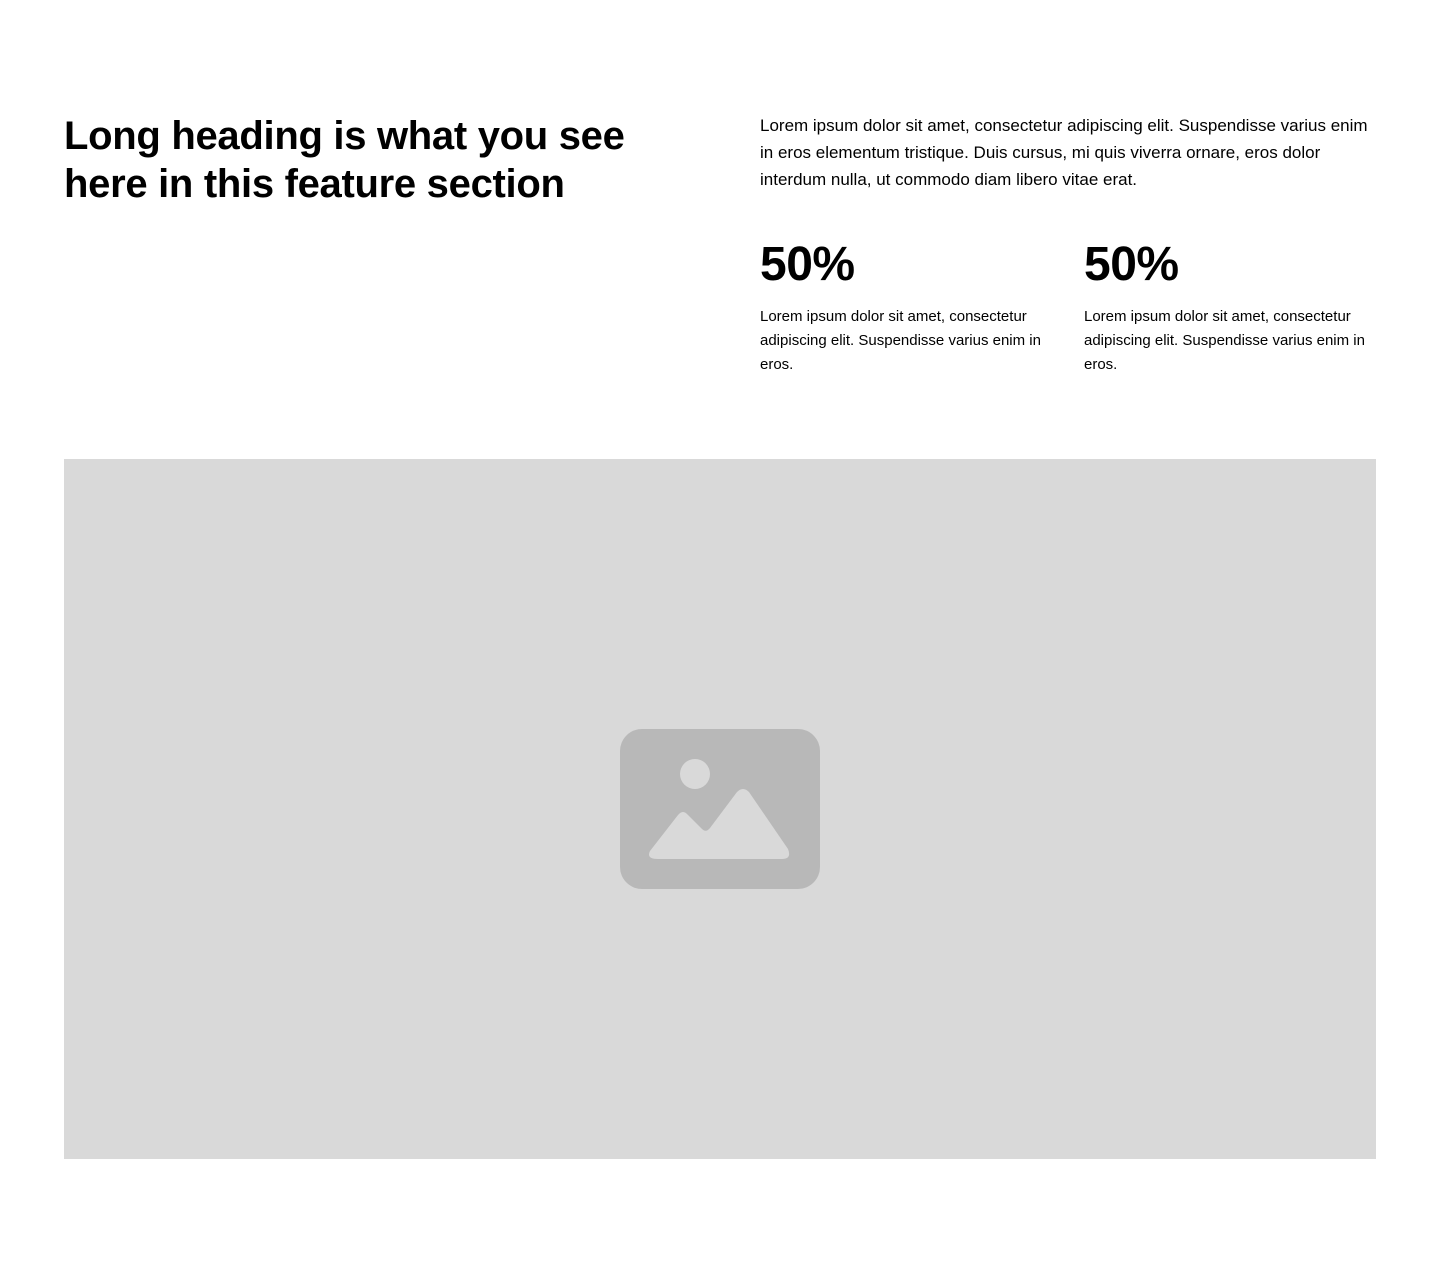 This screenshot has height=1271, width=1440. I want to click on image-placeholder-icon, so click(720, 809).